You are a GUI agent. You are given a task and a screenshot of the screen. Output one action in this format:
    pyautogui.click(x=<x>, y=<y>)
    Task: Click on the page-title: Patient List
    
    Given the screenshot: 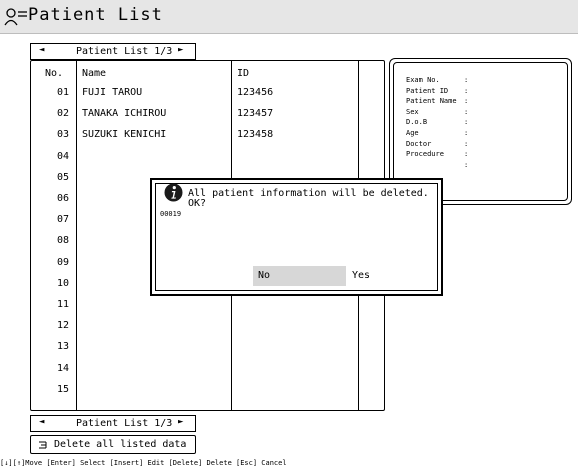 What is the action you would take?
    pyautogui.click(x=95, y=15)
    